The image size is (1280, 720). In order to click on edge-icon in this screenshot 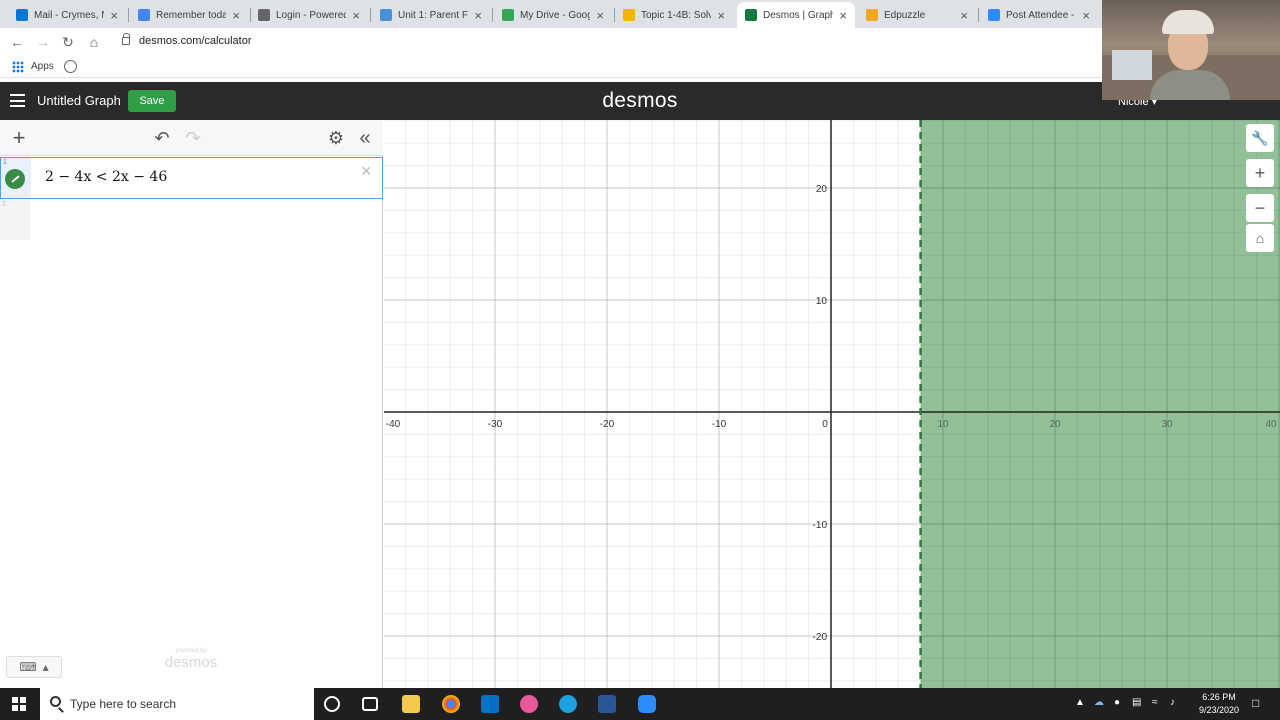, I will do `click(568, 704)`.